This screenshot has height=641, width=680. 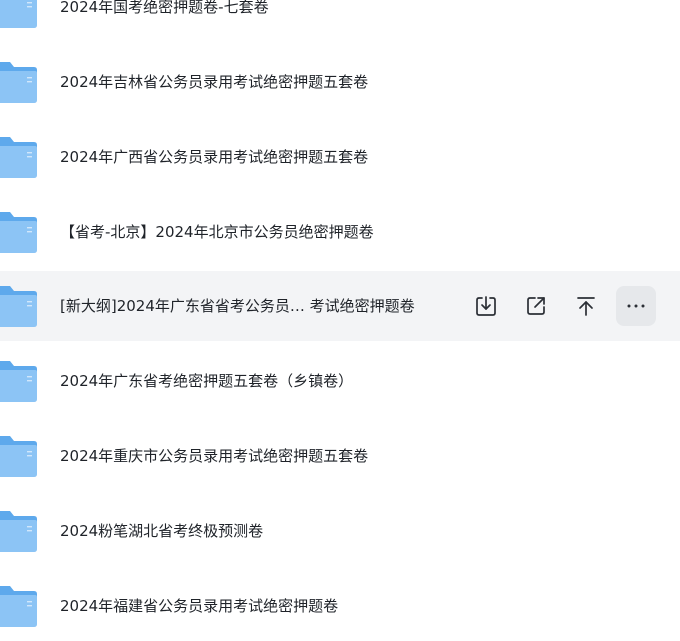 What do you see at coordinates (214, 82) in the screenshot?
I see `file-name: 2024年吉林省公务员录用考试绝密押题五套卷` at bounding box center [214, 82].